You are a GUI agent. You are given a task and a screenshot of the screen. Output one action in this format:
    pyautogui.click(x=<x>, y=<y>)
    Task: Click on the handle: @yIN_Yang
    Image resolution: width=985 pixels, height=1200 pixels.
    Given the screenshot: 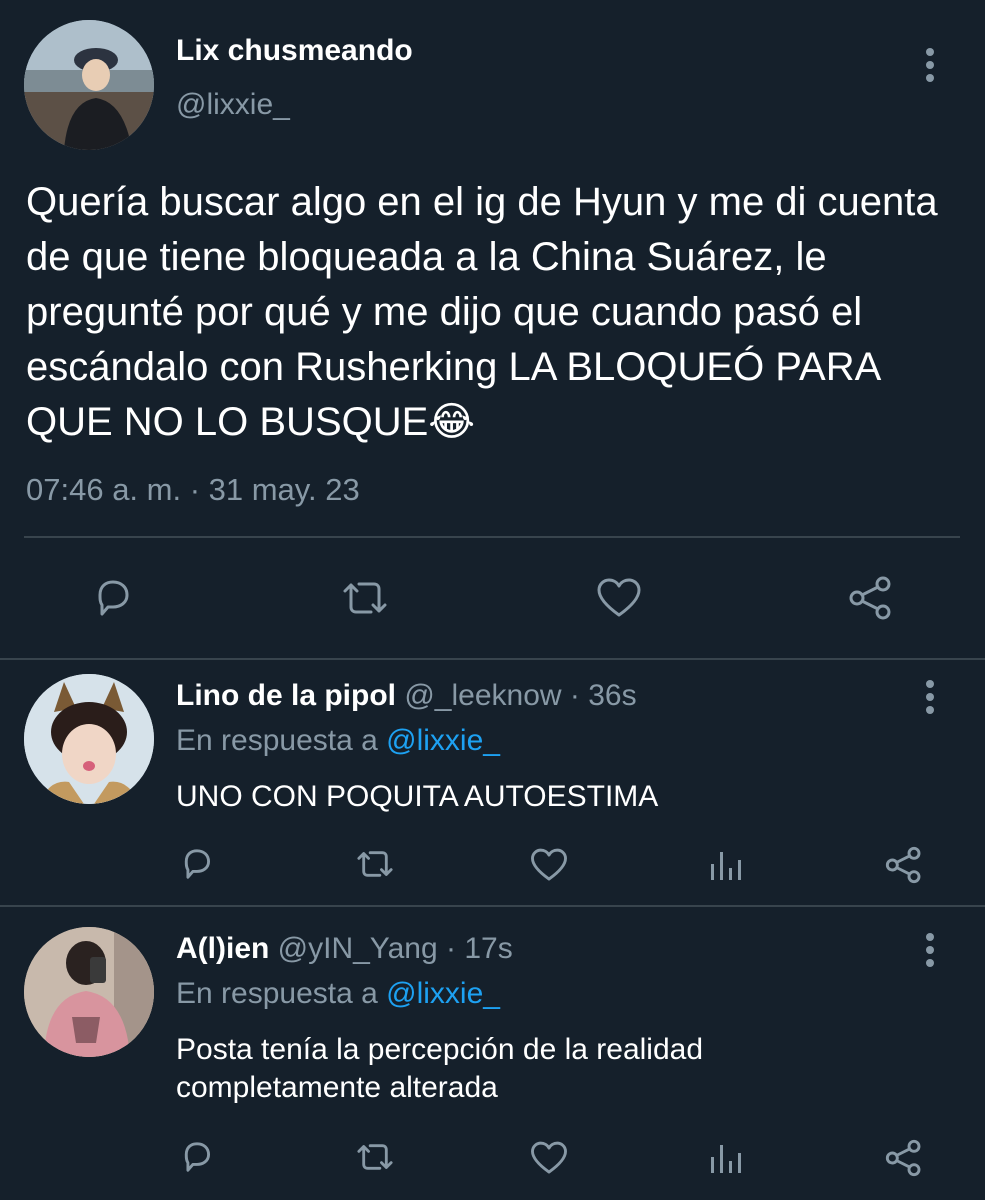 What is the action you would take?
    pyautogui.click(x=358, y=948)
    